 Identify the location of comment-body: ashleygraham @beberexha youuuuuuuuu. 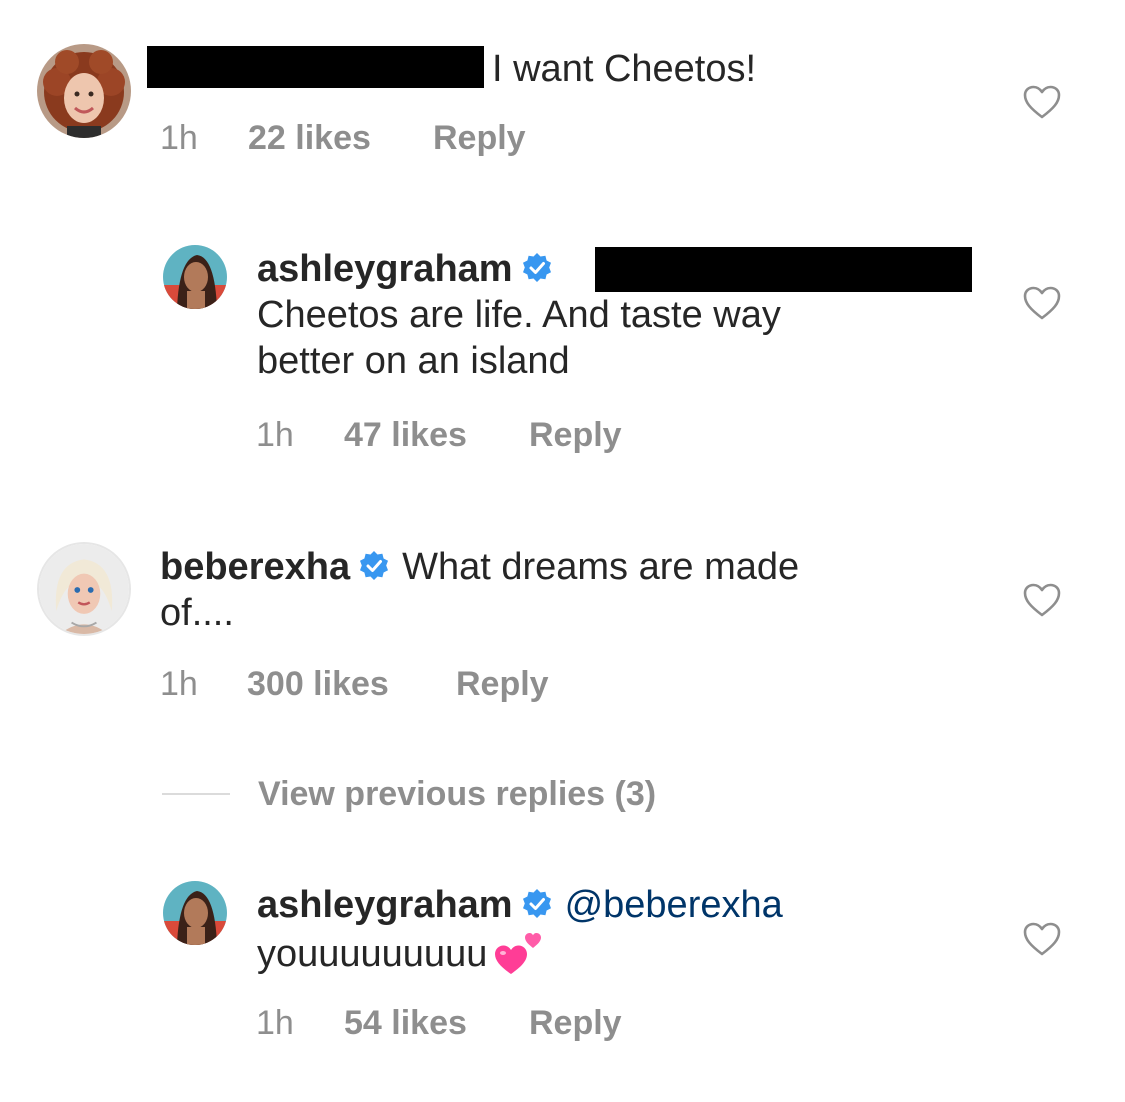
(617, 930).